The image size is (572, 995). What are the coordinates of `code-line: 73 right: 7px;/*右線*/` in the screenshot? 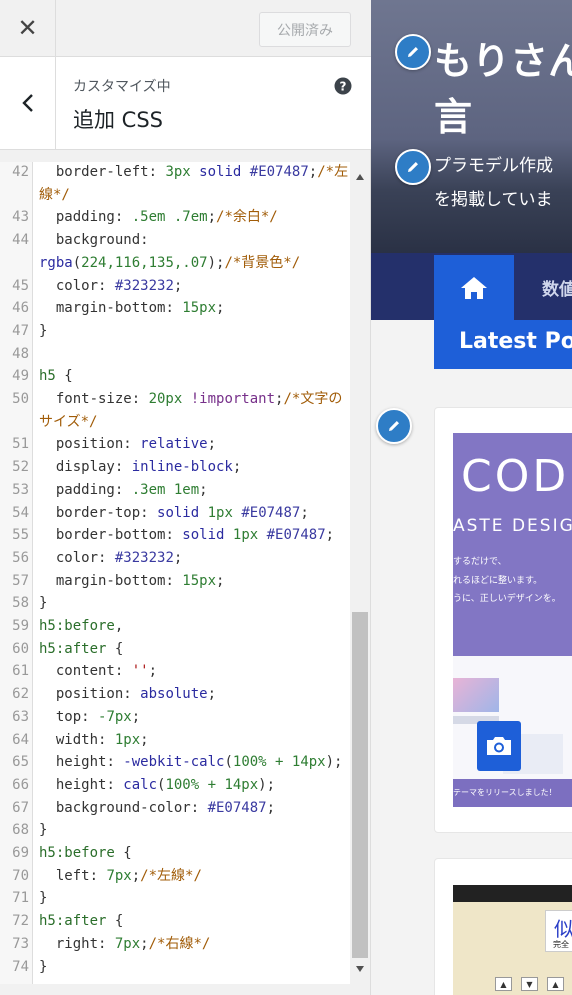 It's located at (174, 944).